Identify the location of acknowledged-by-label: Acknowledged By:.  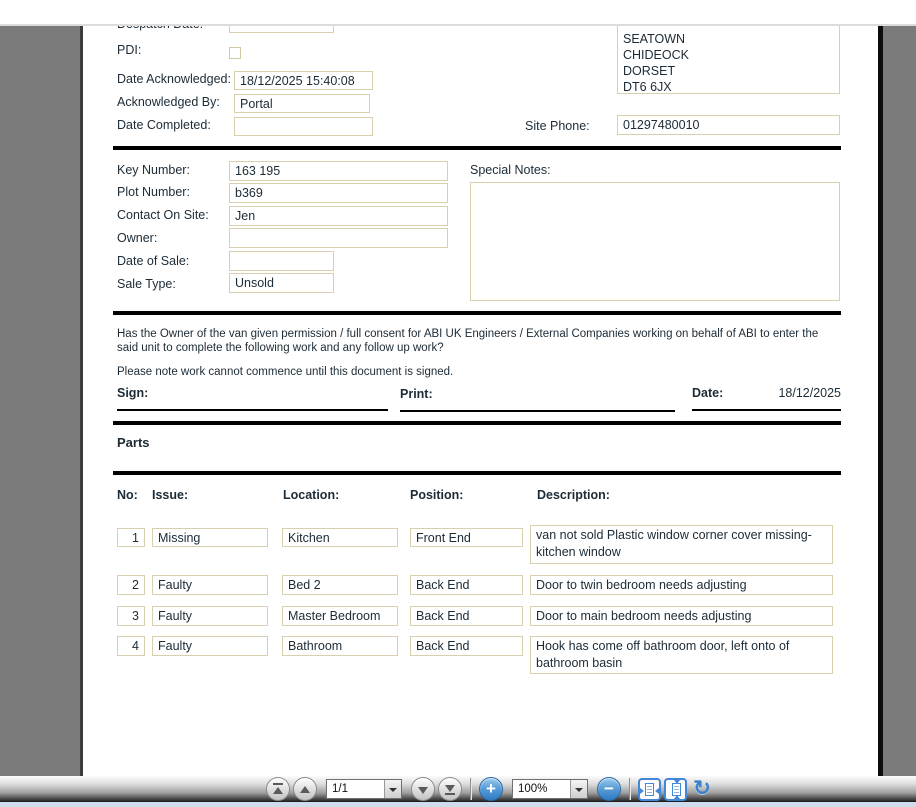
(168, 102).